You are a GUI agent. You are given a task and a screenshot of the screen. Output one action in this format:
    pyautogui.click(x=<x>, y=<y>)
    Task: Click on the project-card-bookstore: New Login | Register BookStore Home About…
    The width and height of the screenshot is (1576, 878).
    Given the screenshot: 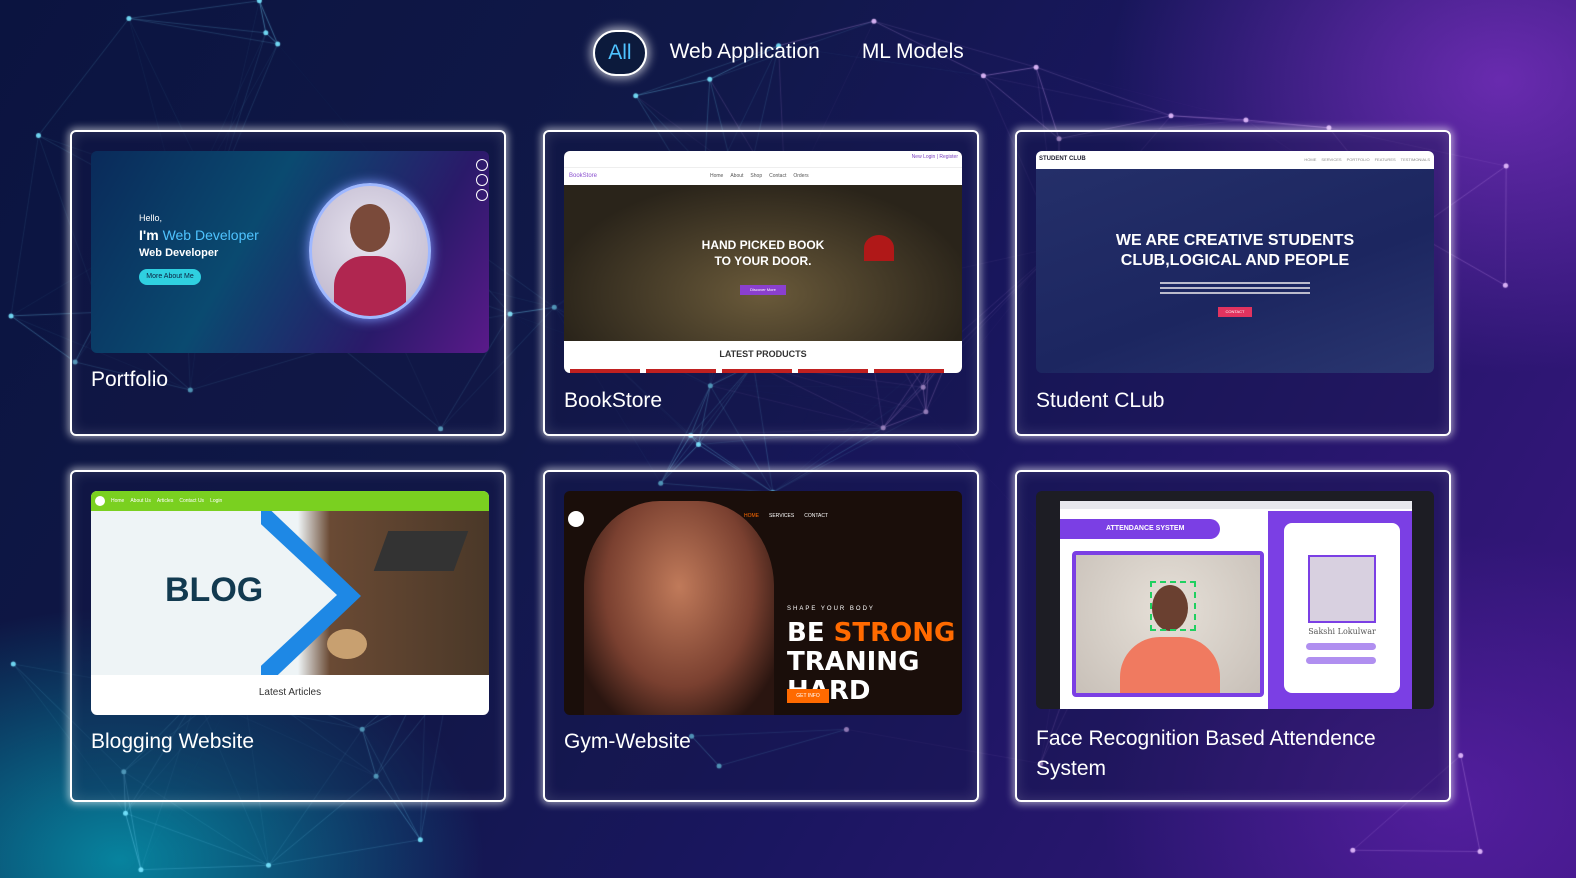 What is the action you would take?
    pyautogui.click(x=761, y=283)
    